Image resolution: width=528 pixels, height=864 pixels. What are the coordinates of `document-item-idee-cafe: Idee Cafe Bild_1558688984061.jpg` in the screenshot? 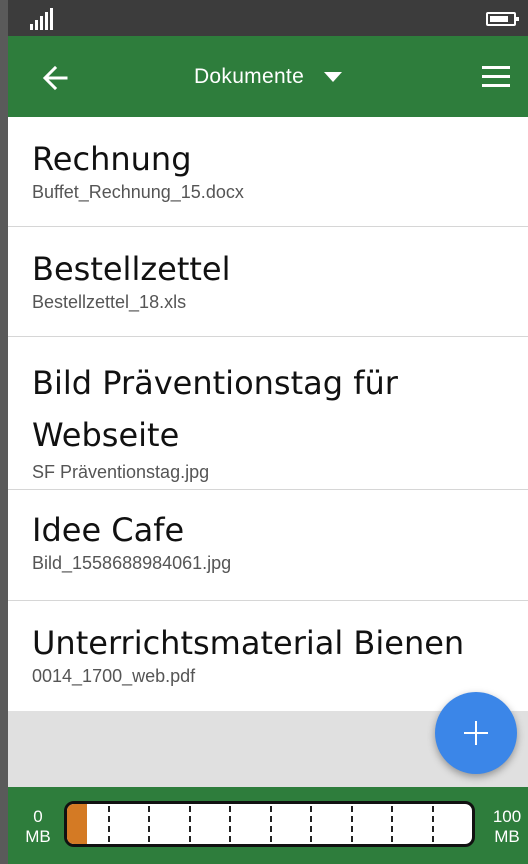 It's located at (268, 545).